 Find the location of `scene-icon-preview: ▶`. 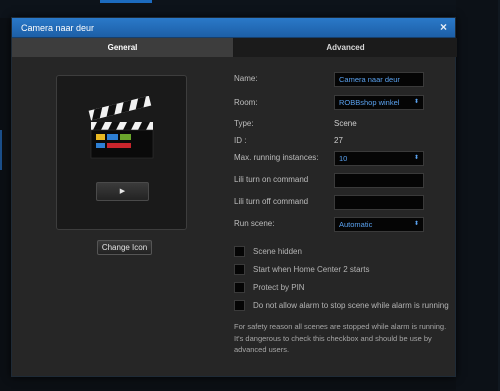

scene-icon-preview: ▶ is located at coordinates (121, 152).